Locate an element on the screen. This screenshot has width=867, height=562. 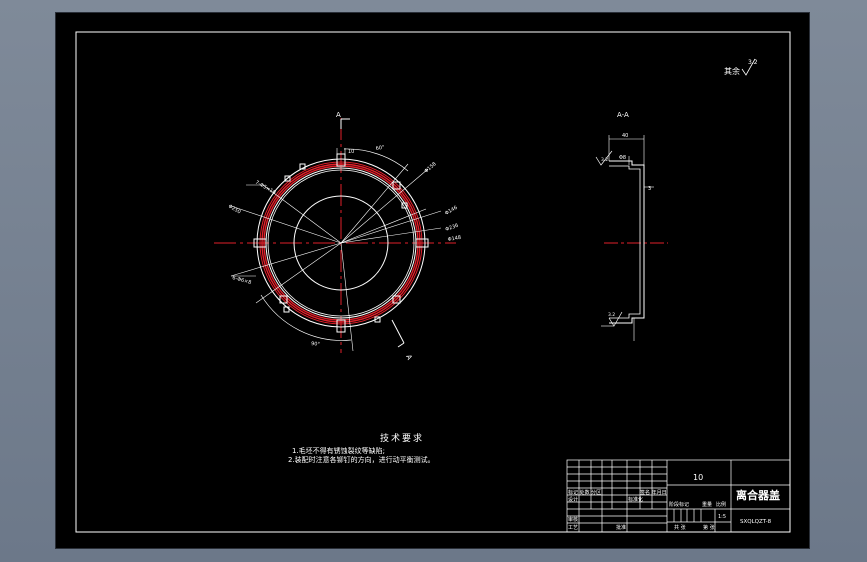
dim-text: Φ250 is located at coordinates (234, 210).